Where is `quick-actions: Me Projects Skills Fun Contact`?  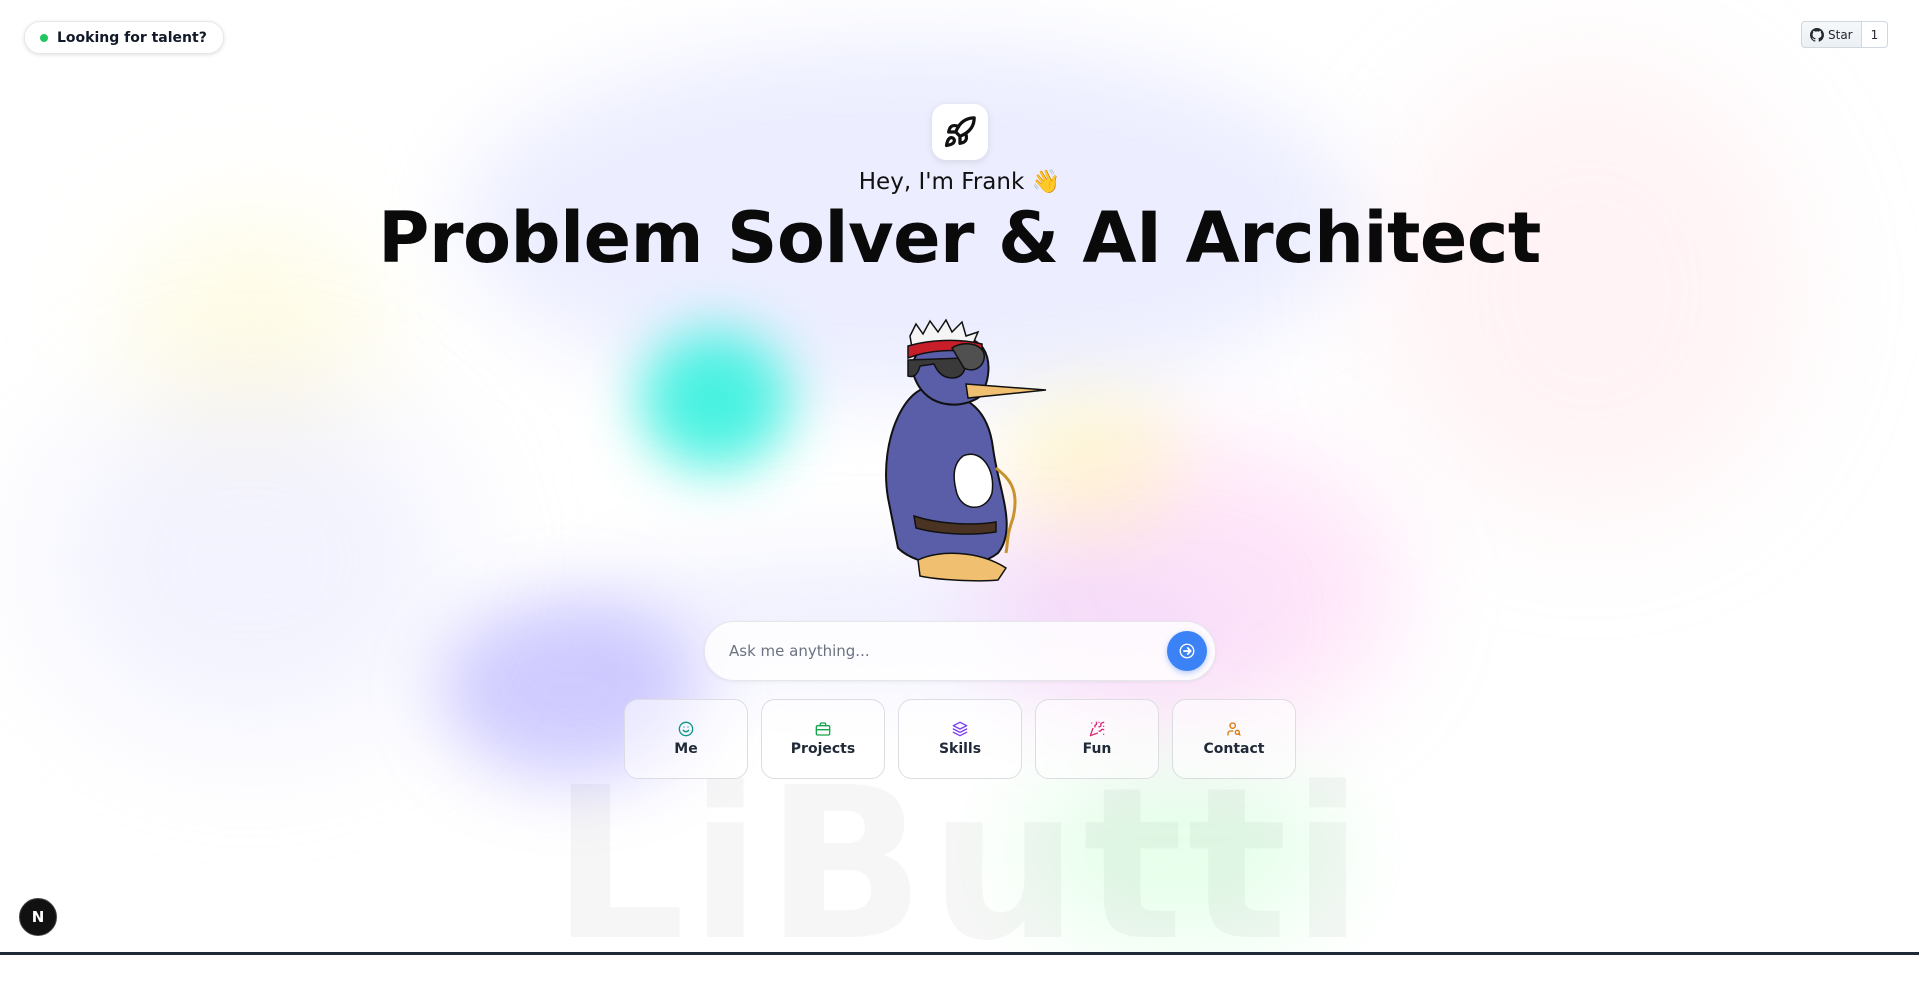 quick-actions: Me Projects Skills Fun Contact is located at coordinates (960, 739).